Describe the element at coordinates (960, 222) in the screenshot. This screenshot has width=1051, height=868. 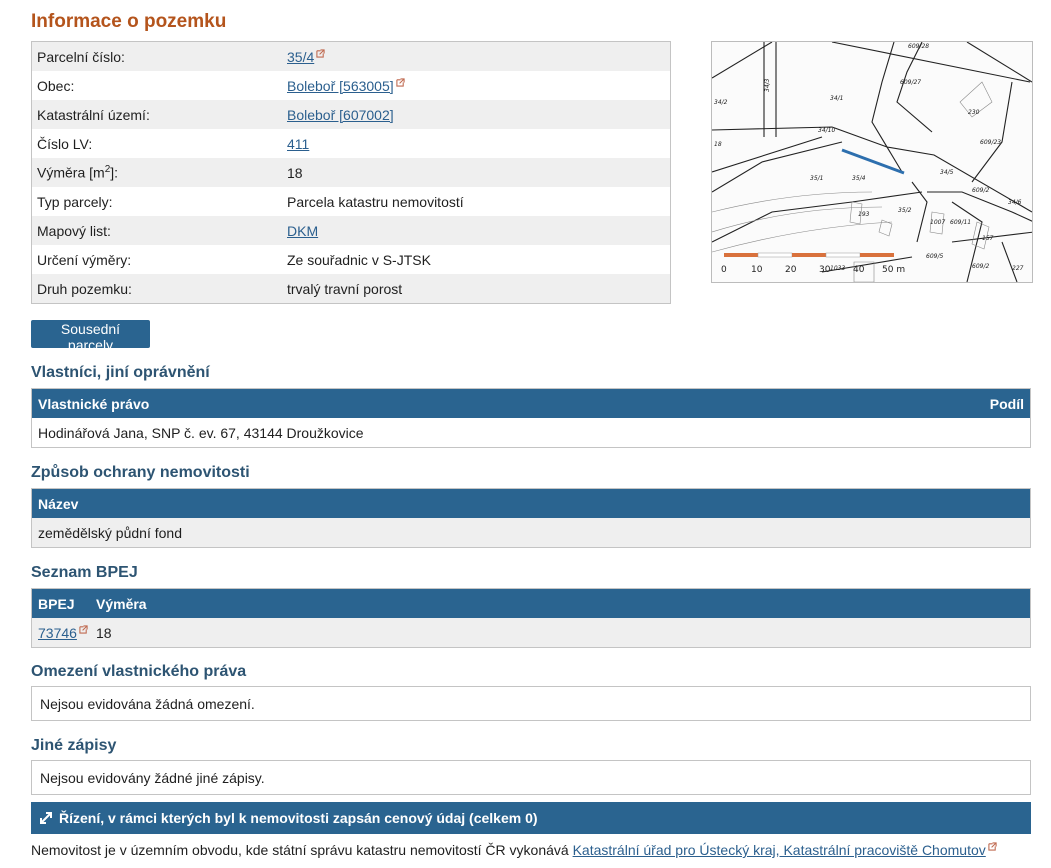
I see `svg-text: 609/11` at that location.